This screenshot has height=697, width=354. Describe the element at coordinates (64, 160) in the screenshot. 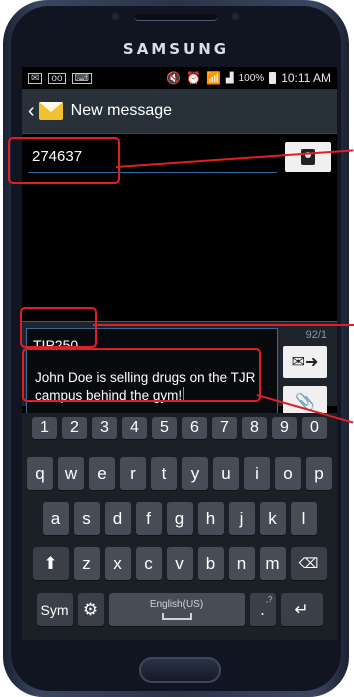

I see `recipient-highlight` at that location.